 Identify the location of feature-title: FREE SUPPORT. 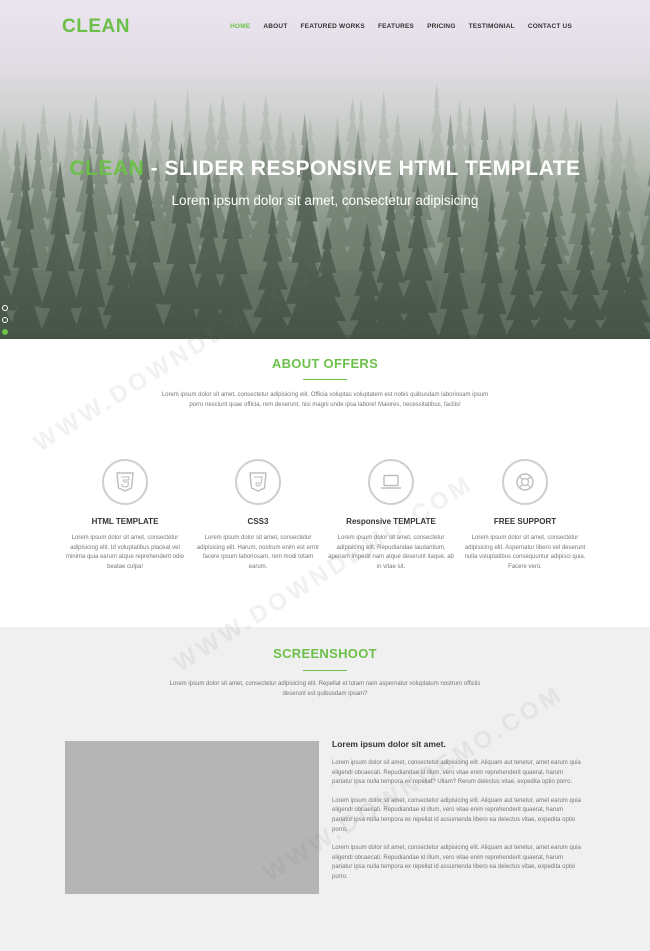
(525, 521).